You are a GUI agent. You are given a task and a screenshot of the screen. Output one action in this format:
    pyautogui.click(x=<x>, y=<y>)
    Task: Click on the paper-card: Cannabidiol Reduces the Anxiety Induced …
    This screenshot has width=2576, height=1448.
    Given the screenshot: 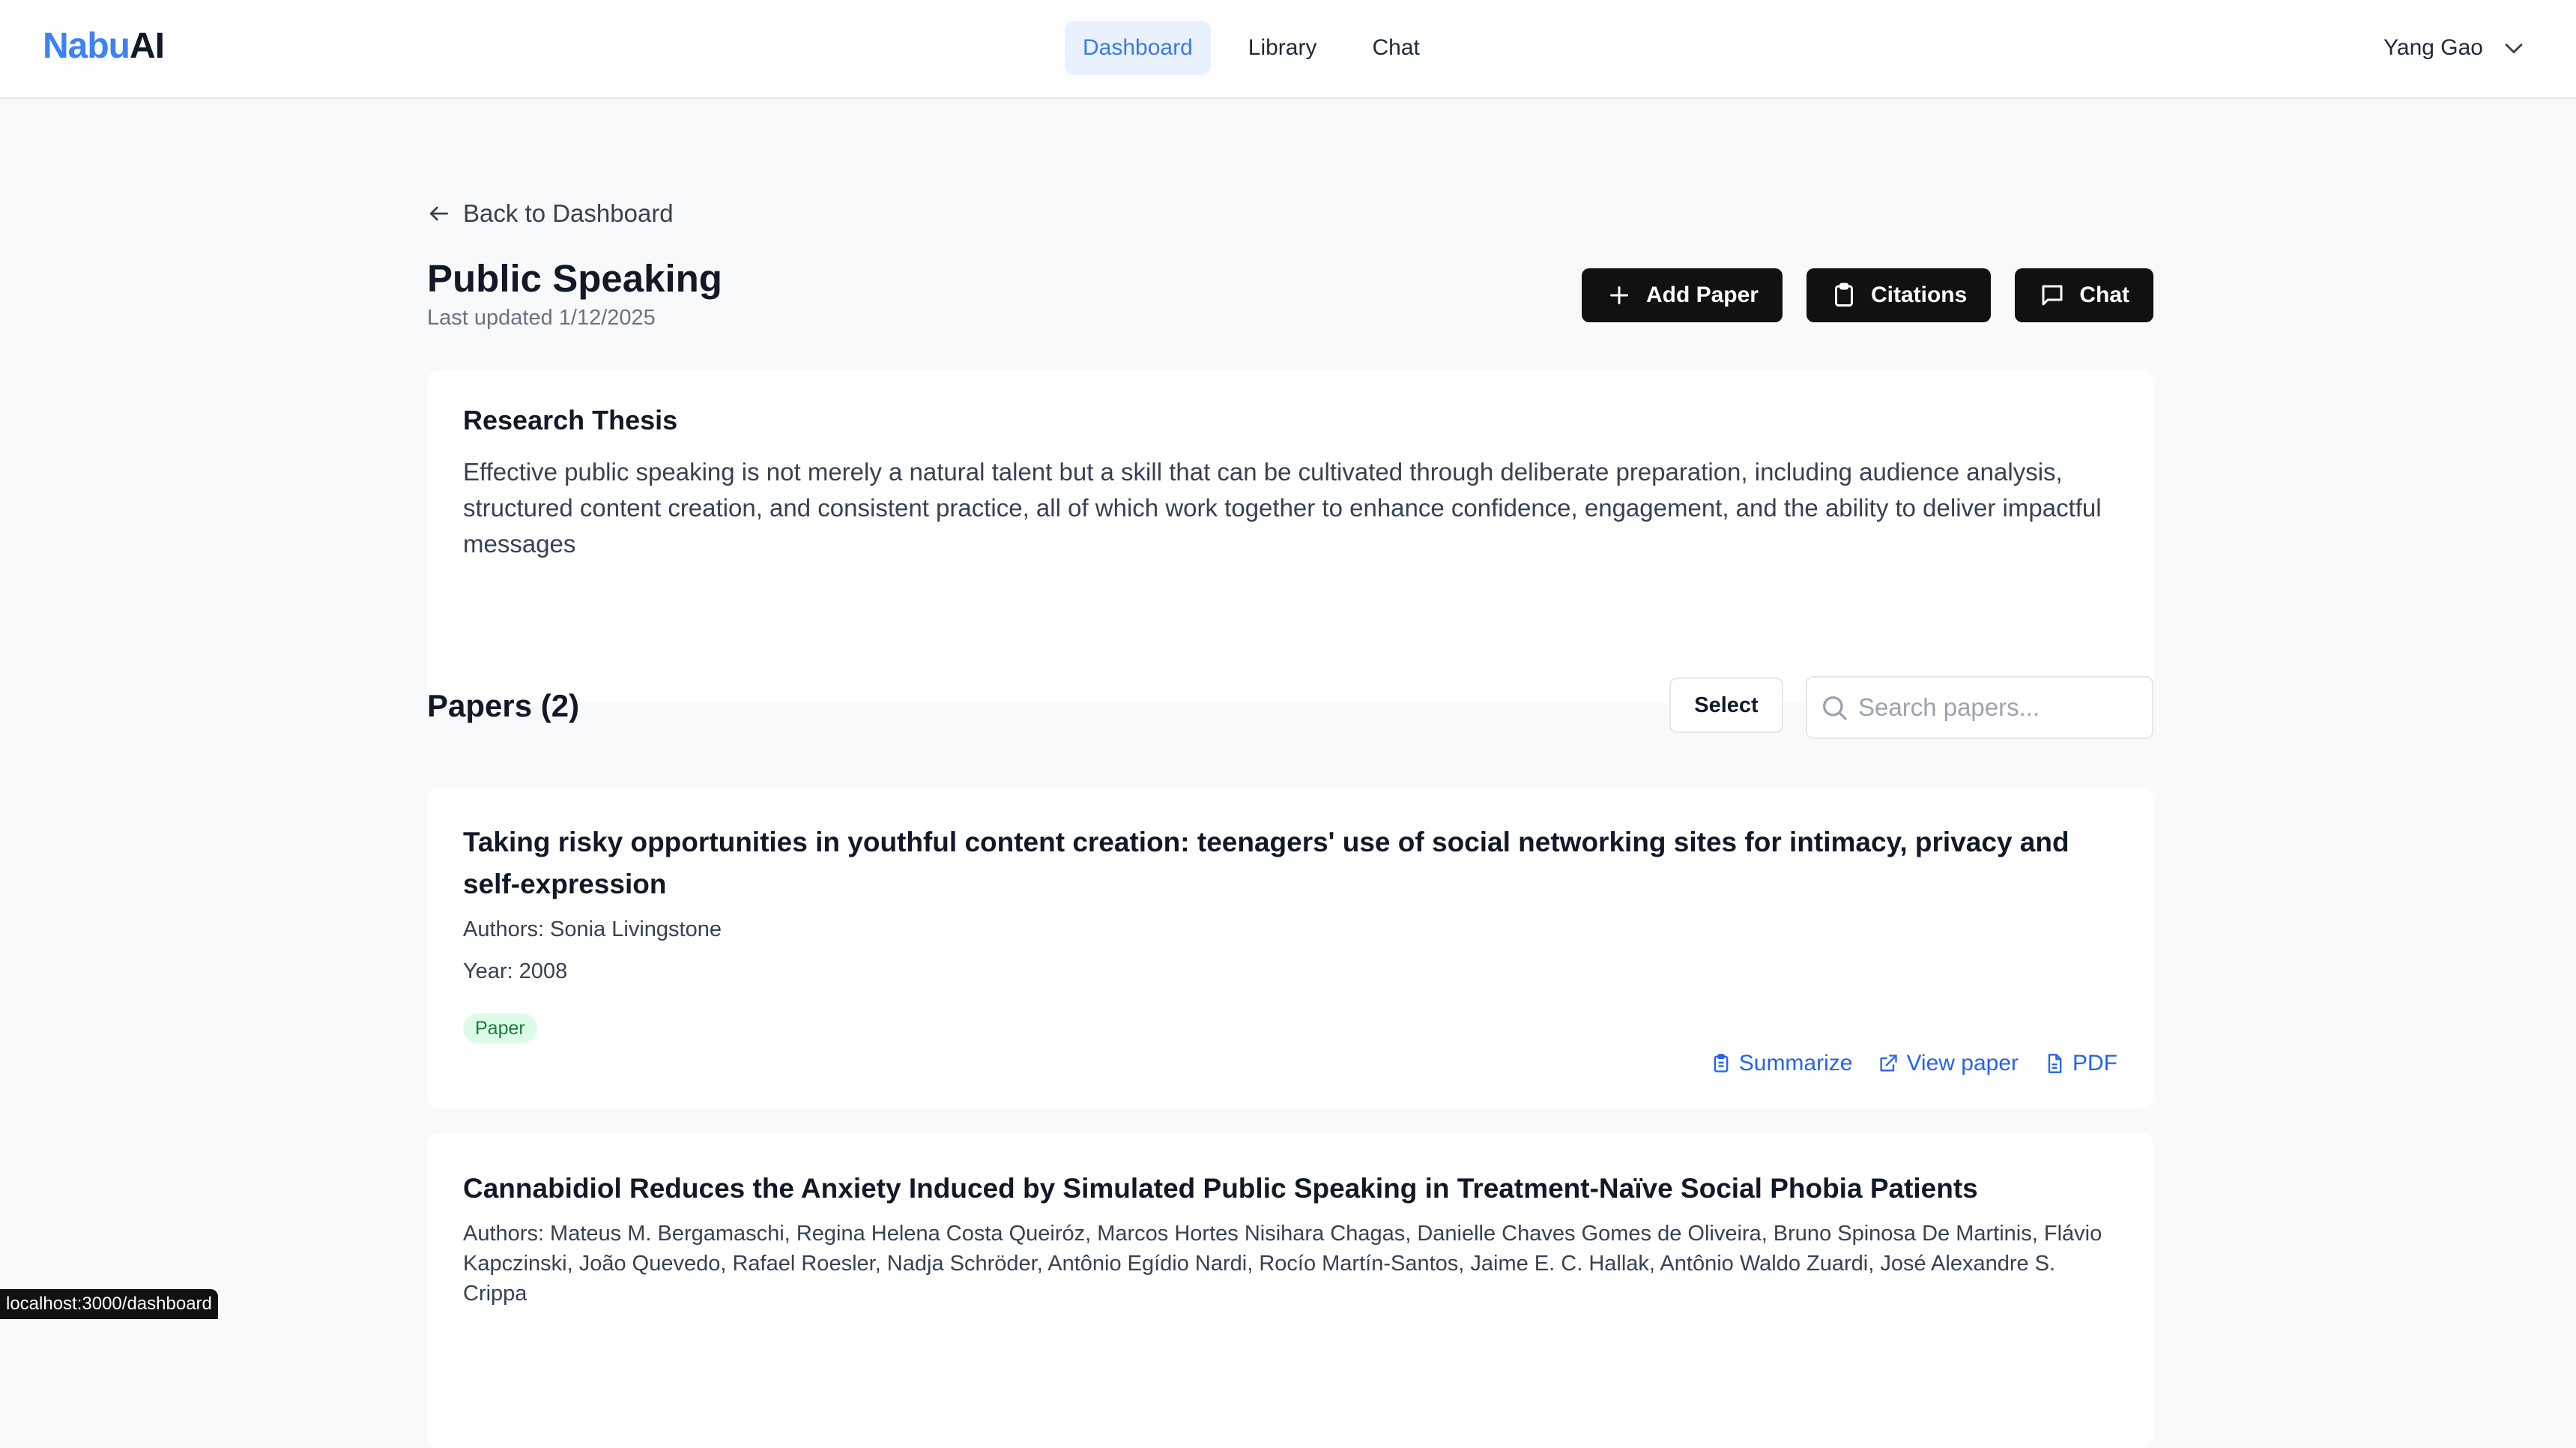 What is the action you would take?
    pyautogui.click(x=1290, y=1290)
    